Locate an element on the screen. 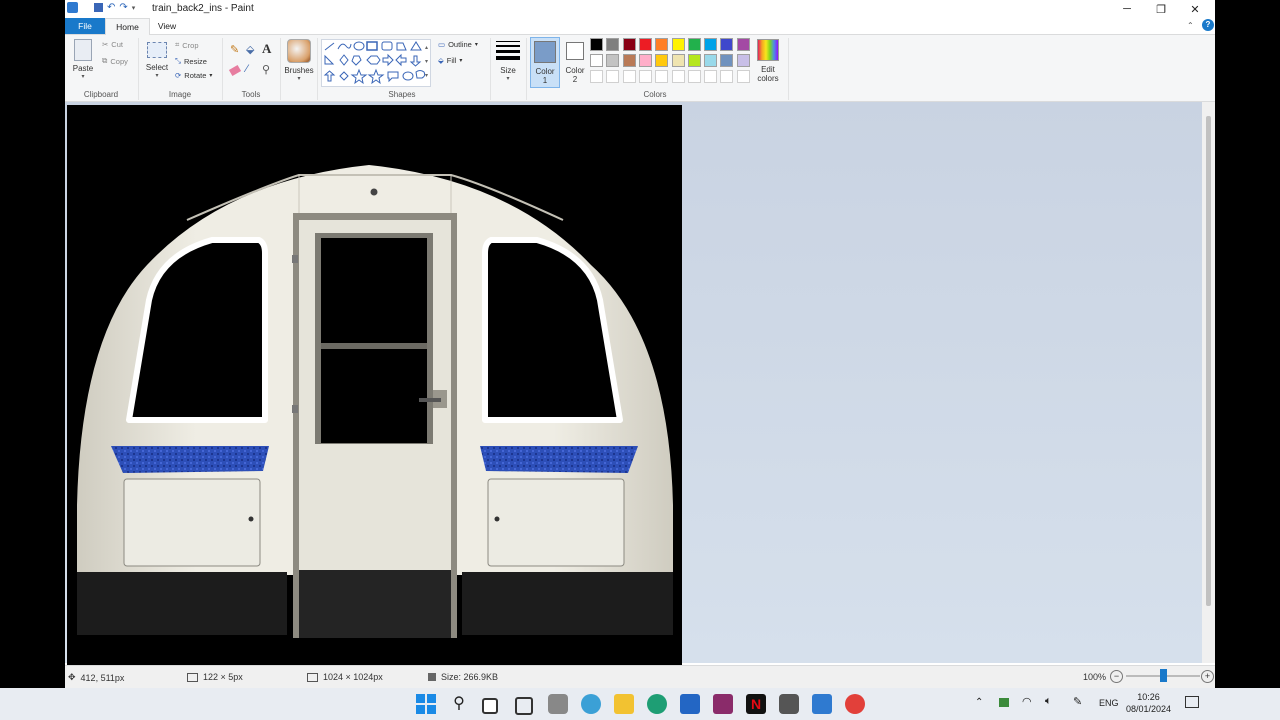  zoom-slider is located at coordinates (1163, 675).